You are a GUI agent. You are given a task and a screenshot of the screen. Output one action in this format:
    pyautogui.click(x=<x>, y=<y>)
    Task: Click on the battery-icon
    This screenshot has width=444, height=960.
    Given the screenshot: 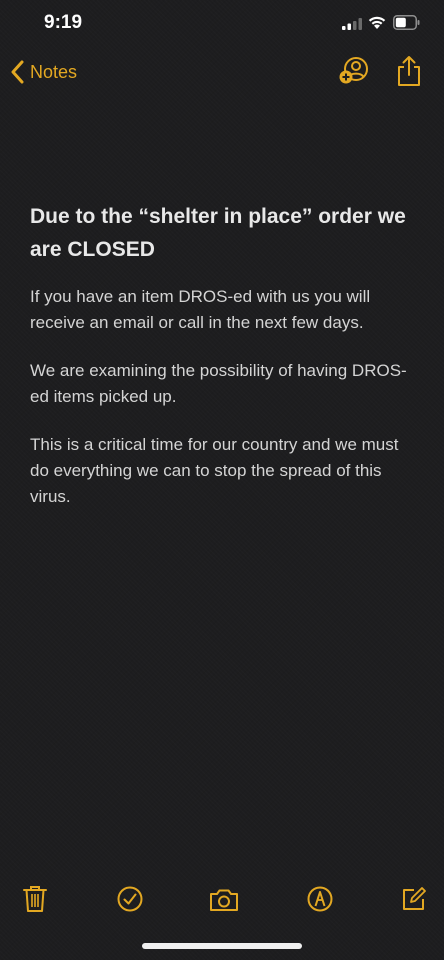 What is the action you would take?
    pyautogui.click(x=406, y=22)
    